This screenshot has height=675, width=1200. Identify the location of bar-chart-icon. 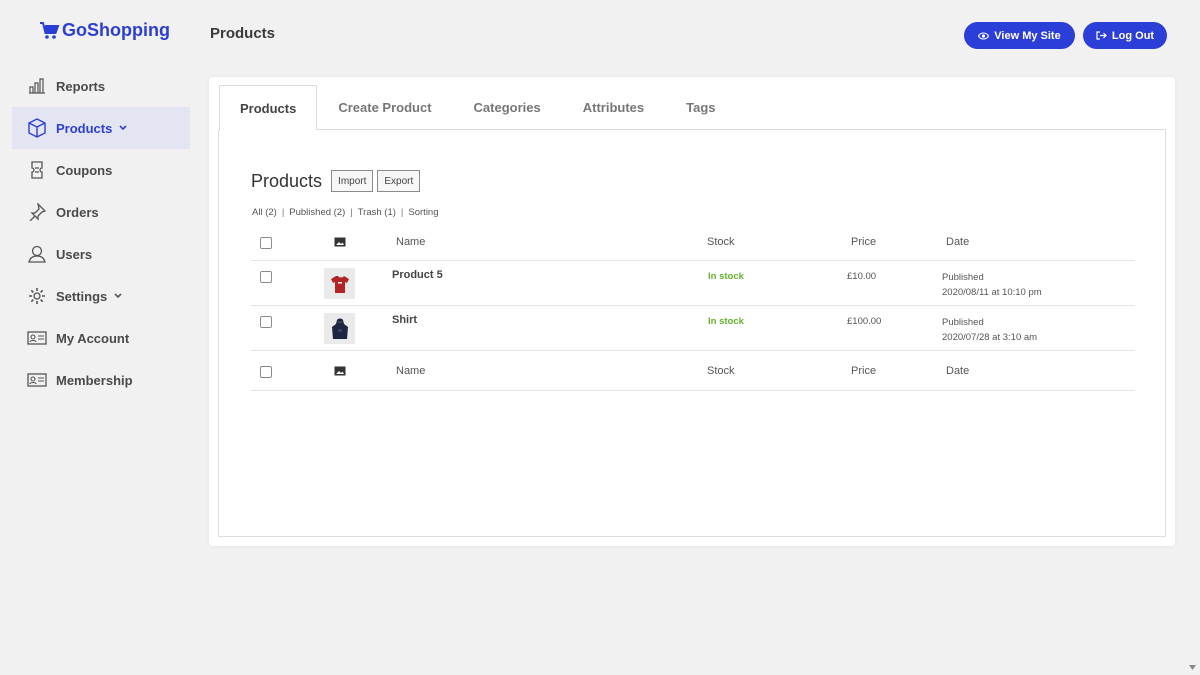
(37, 86).